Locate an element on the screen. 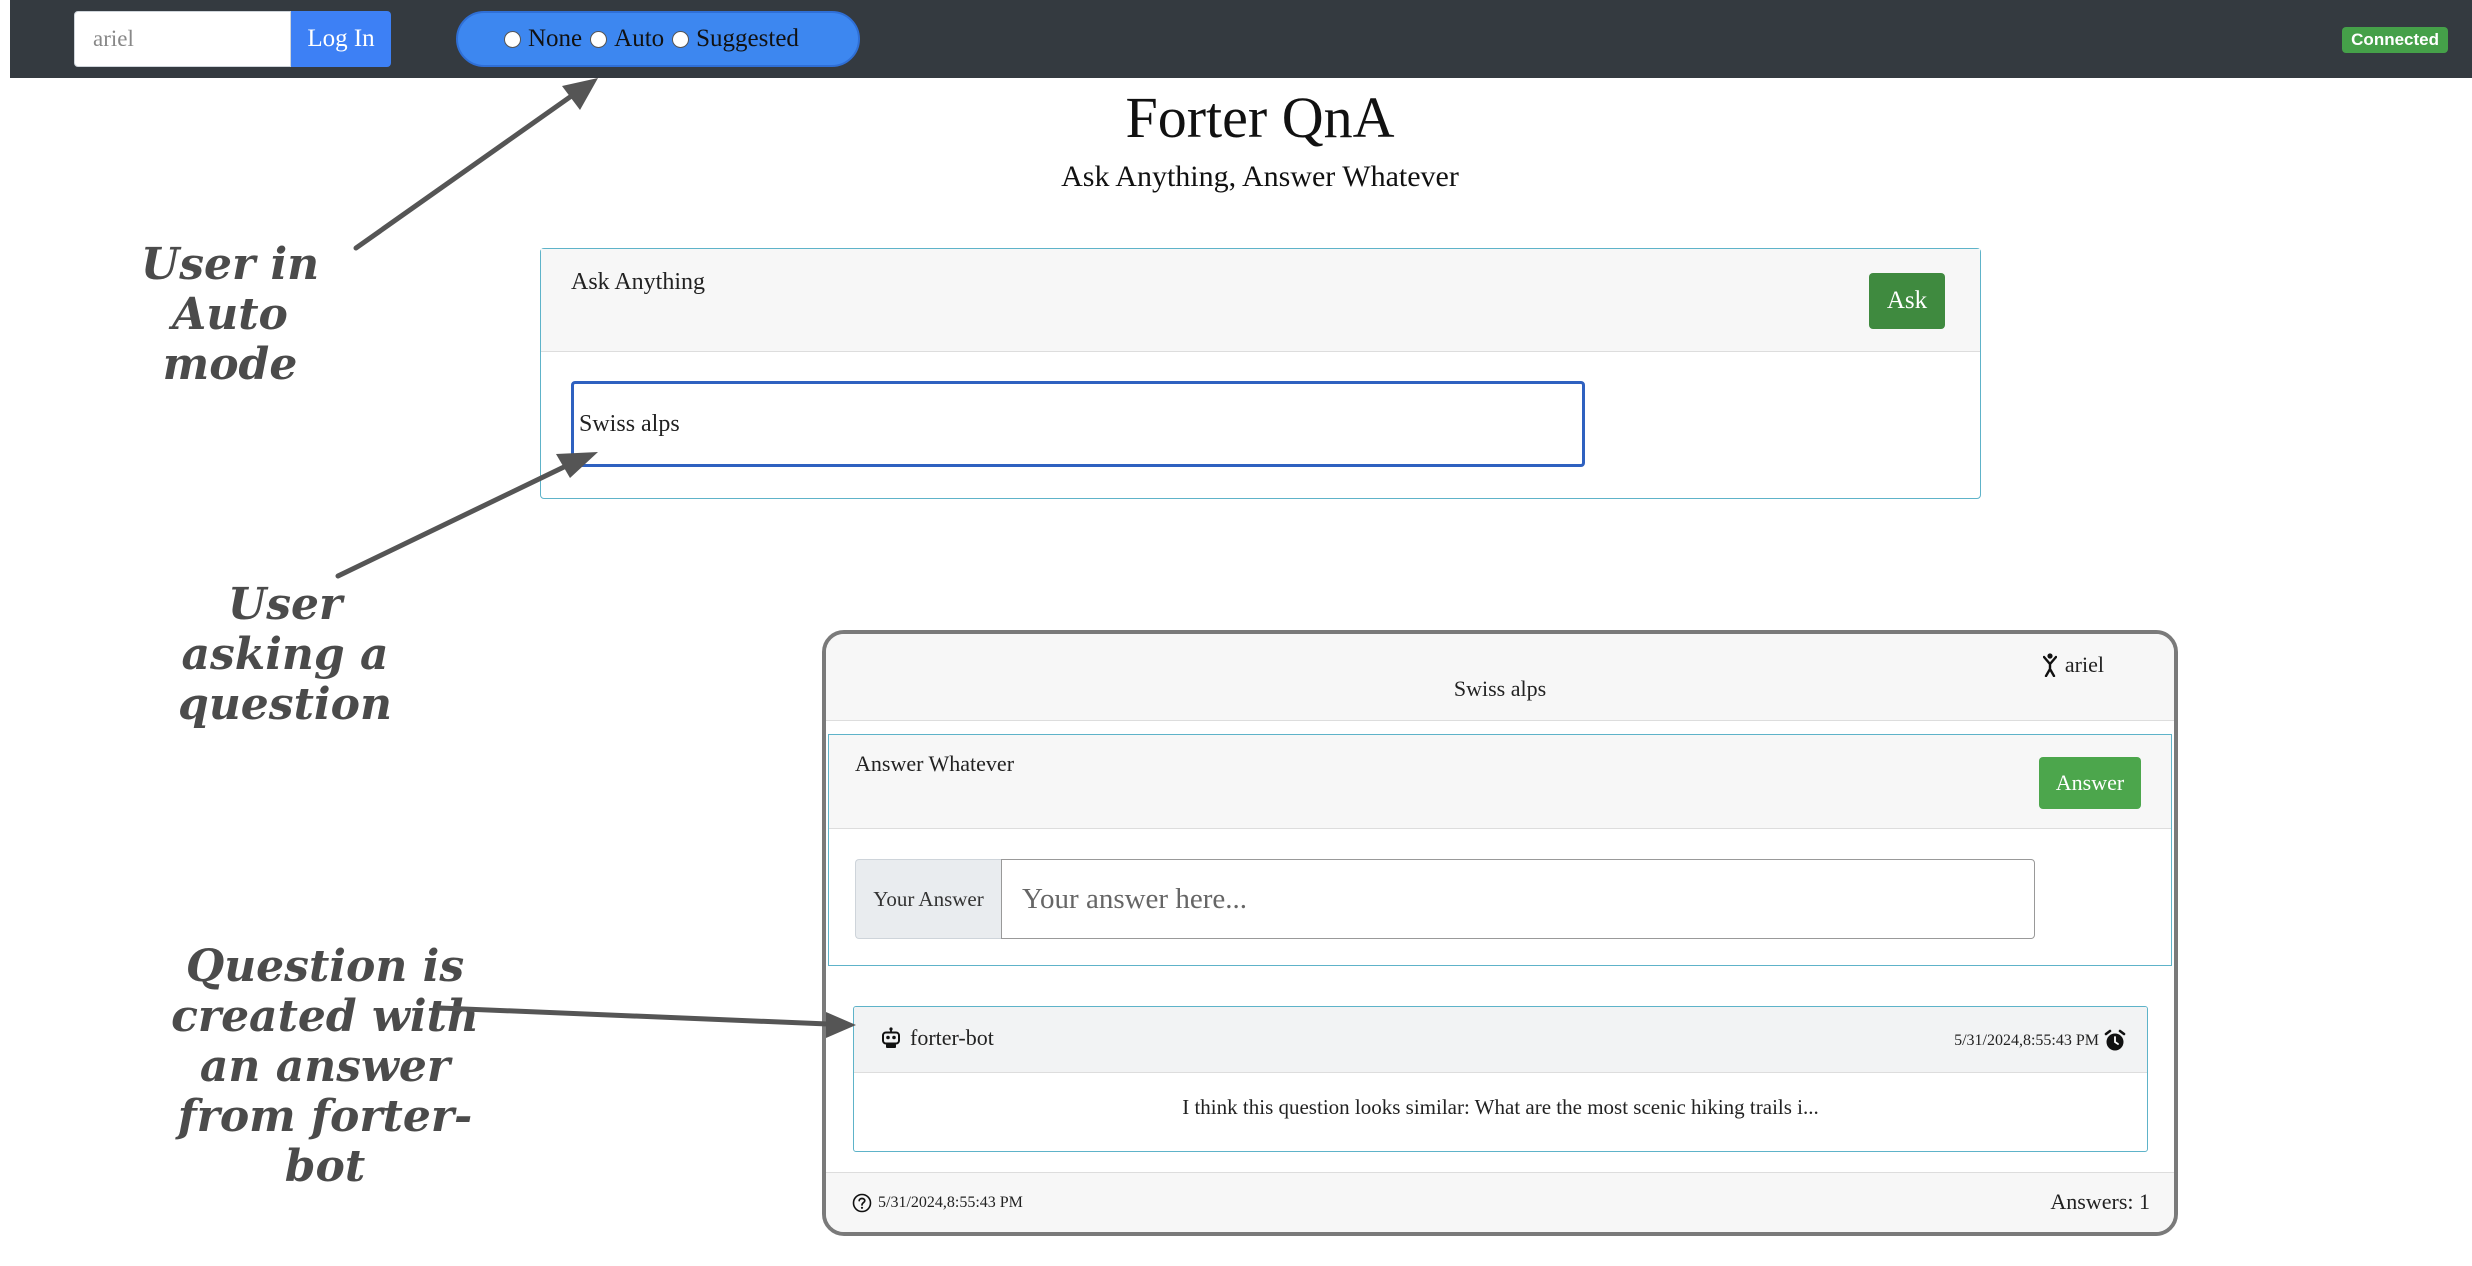 The height and width of the screenshot is (1266, 2472). arrow-to-mode-selector is located at coordinates (463, 172).